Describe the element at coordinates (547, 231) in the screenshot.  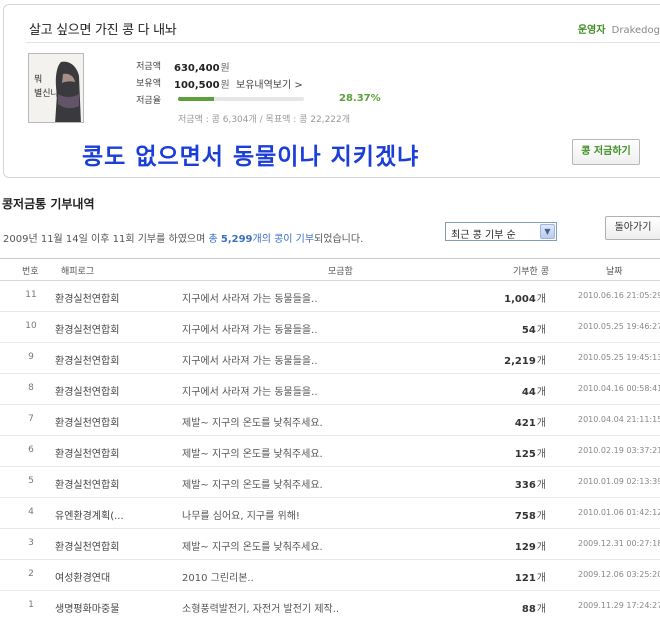
I see `chevron-down-icon: ▼` at that location.